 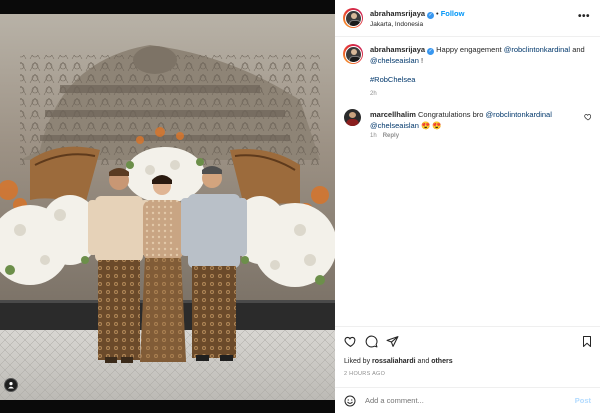 I want to click on follow-button: Follow, so click(x=453, y=13).